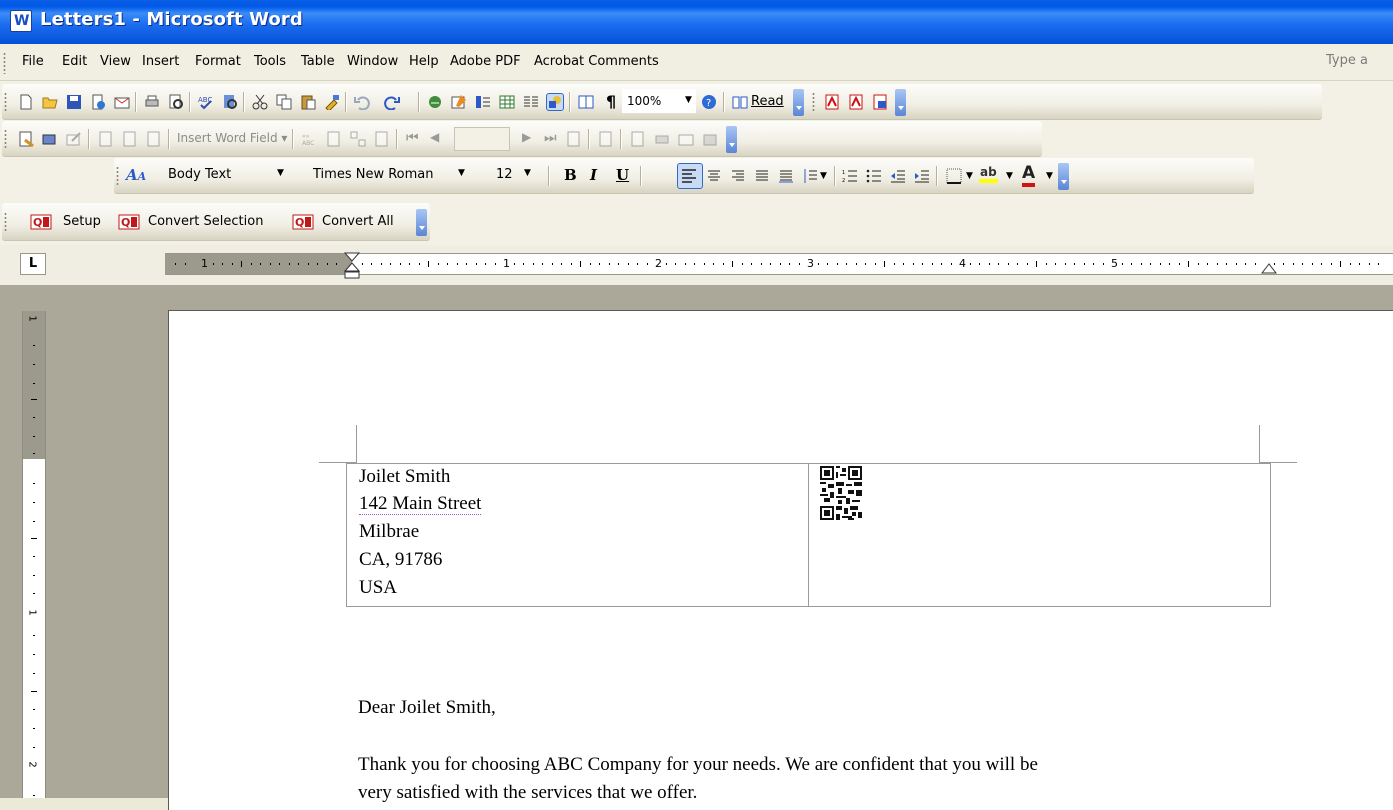  Describe the element at coordinates (260, 102) in the screenshot. I see `cut-icon` at that location.